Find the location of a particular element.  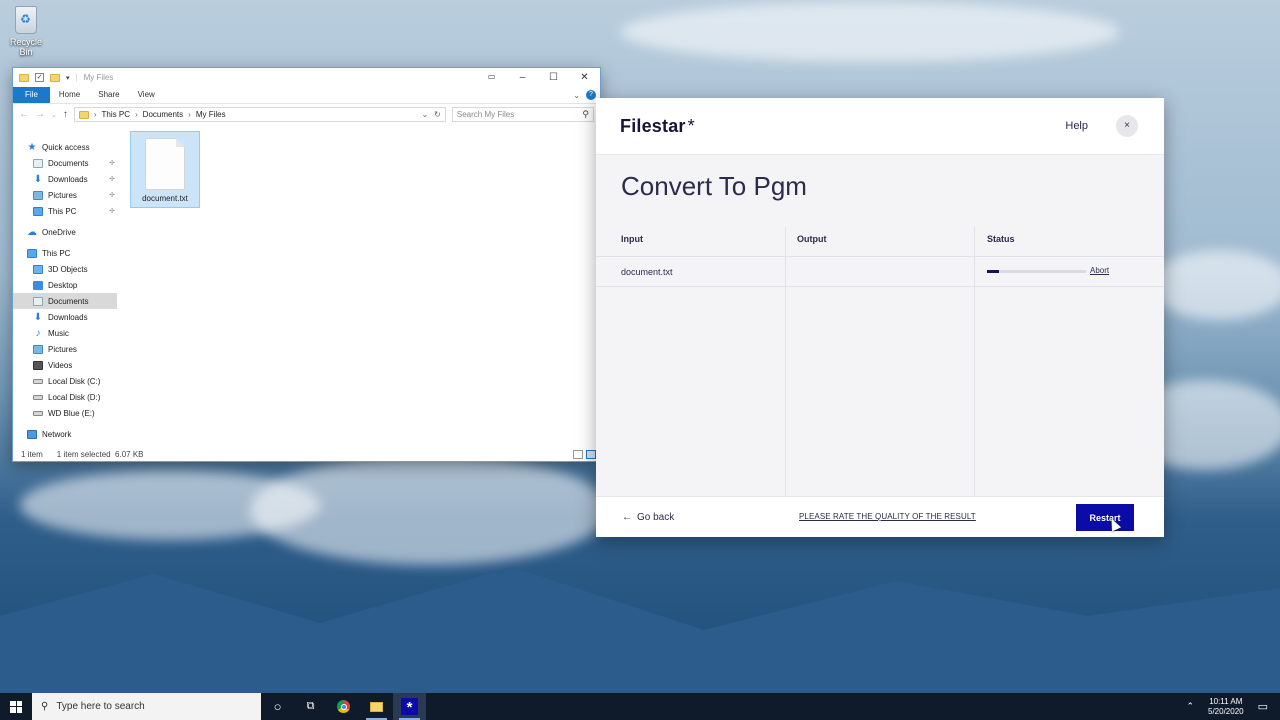

nav-onedrive: ☁ OneDrive is located at coordinates (65, 232).